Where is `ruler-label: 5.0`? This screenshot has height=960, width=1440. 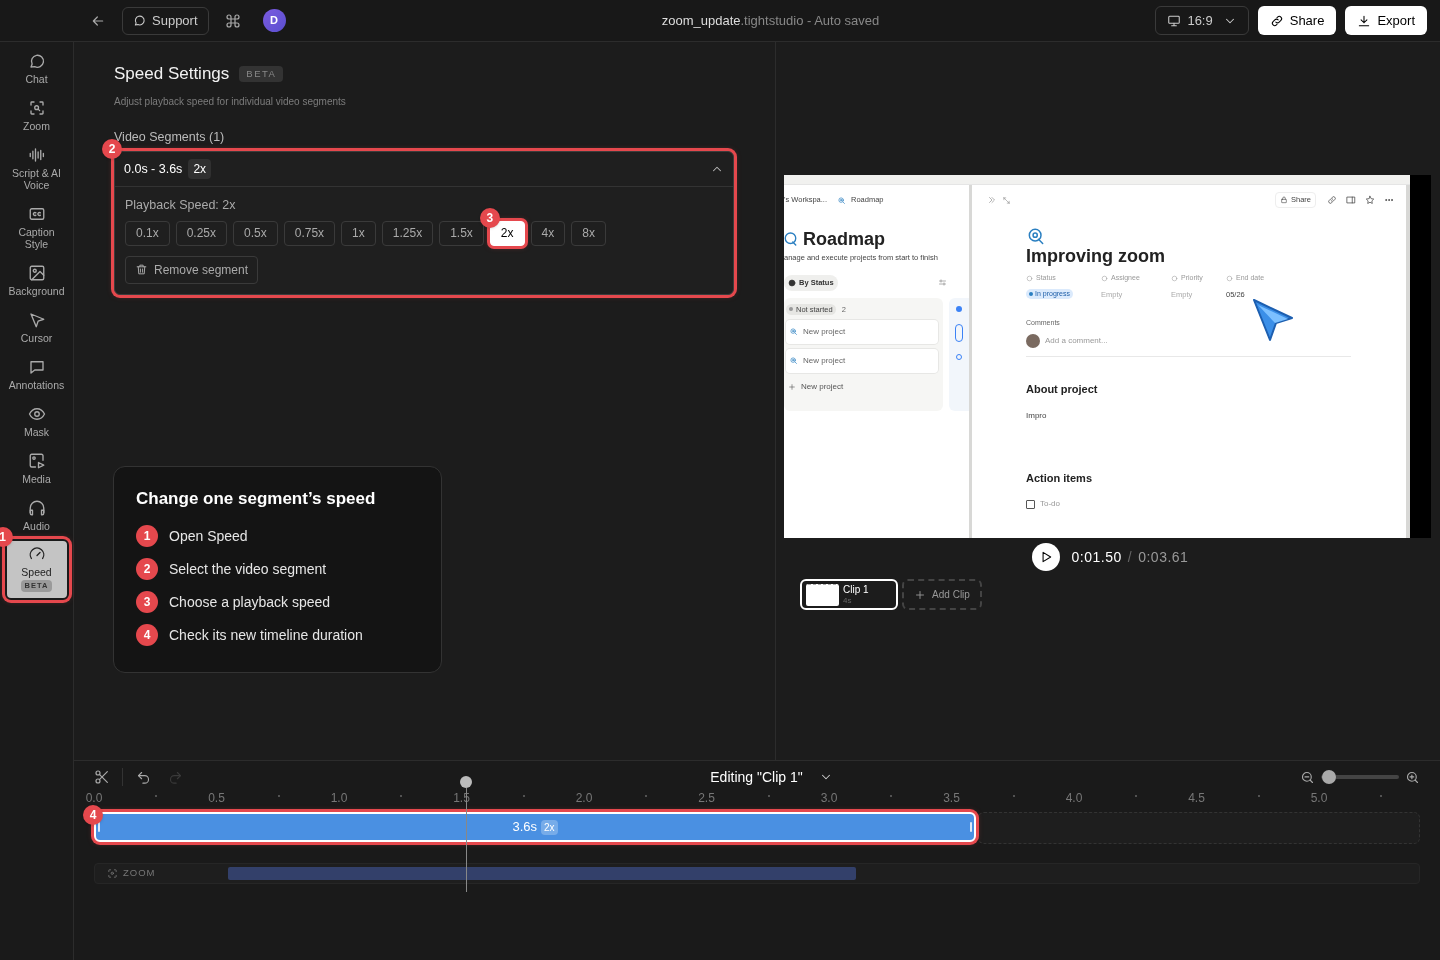 ruler-label: 5.0 is located at coordinates (1319, 798).